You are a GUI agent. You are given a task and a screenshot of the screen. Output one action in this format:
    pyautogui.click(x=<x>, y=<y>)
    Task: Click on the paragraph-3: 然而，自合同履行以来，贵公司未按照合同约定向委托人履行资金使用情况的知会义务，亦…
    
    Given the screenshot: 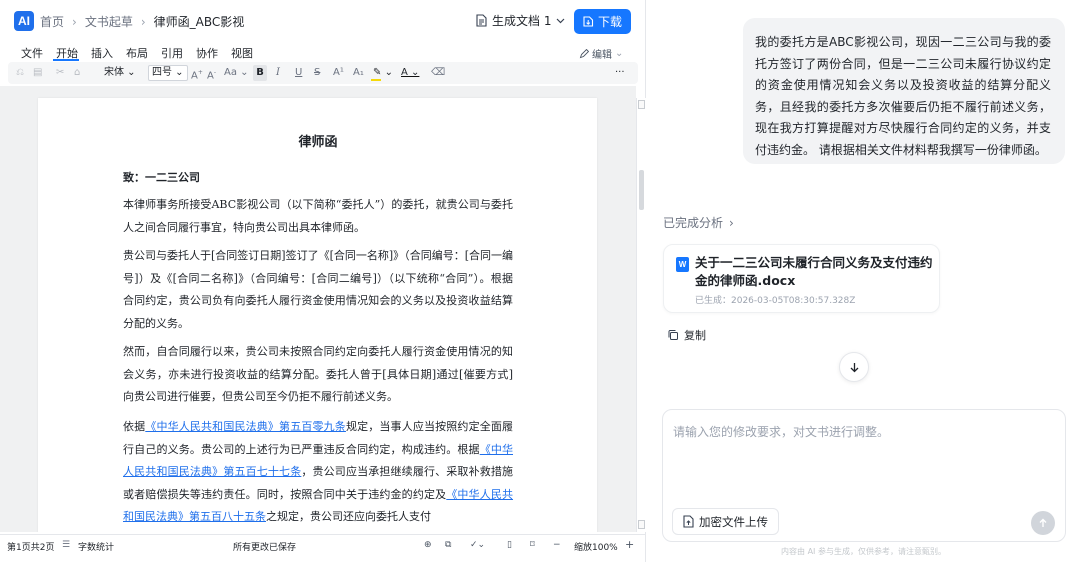 What is the action you would take?
    pyautogui.click(x=318, y=374)
    